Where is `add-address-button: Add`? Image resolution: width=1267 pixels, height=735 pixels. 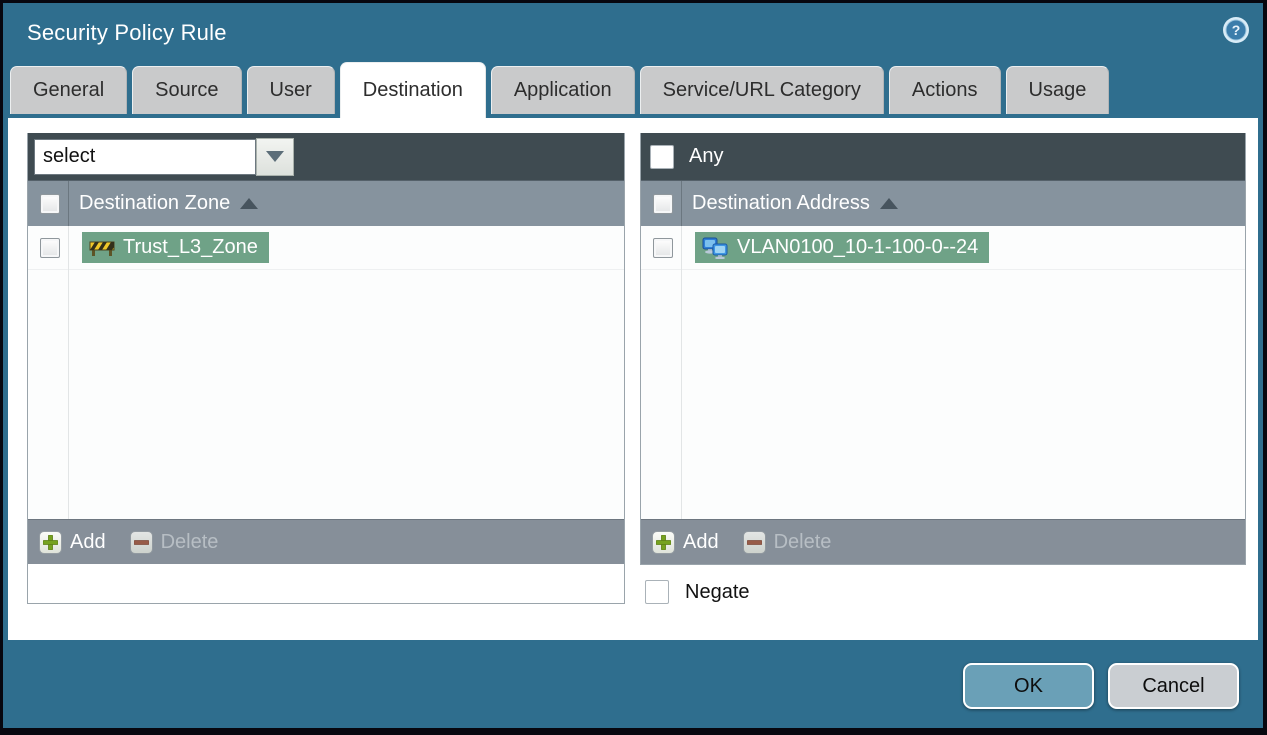
add-address-button: Add is located at coordinates (685, 542).